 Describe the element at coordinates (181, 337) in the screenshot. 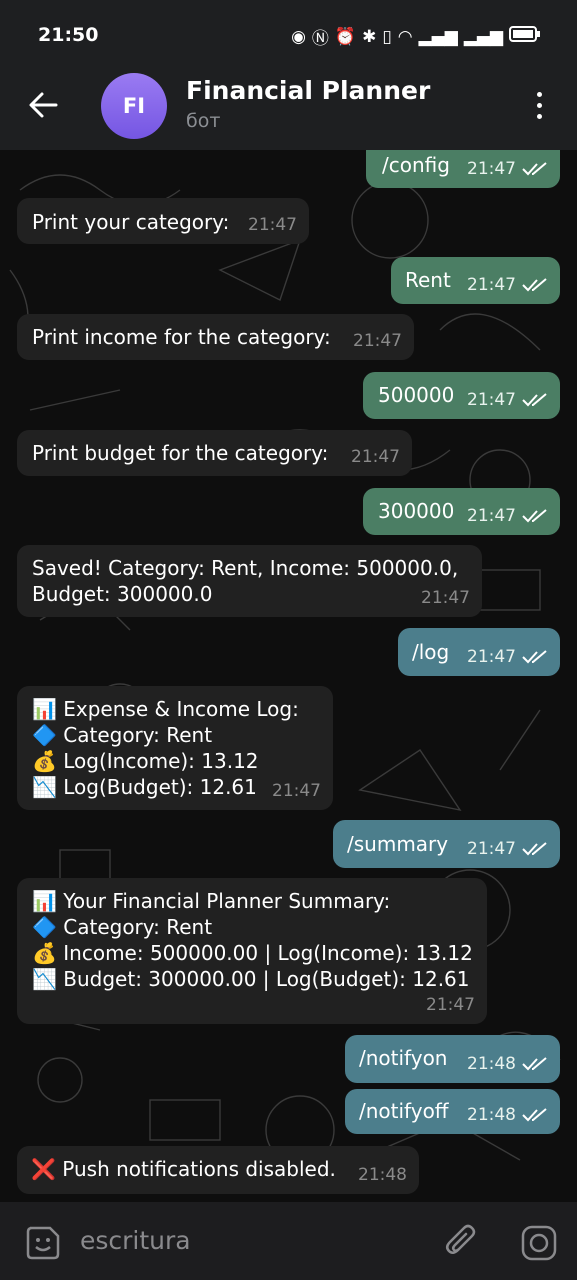

I see `message-text: Print income for the category:` at that location.